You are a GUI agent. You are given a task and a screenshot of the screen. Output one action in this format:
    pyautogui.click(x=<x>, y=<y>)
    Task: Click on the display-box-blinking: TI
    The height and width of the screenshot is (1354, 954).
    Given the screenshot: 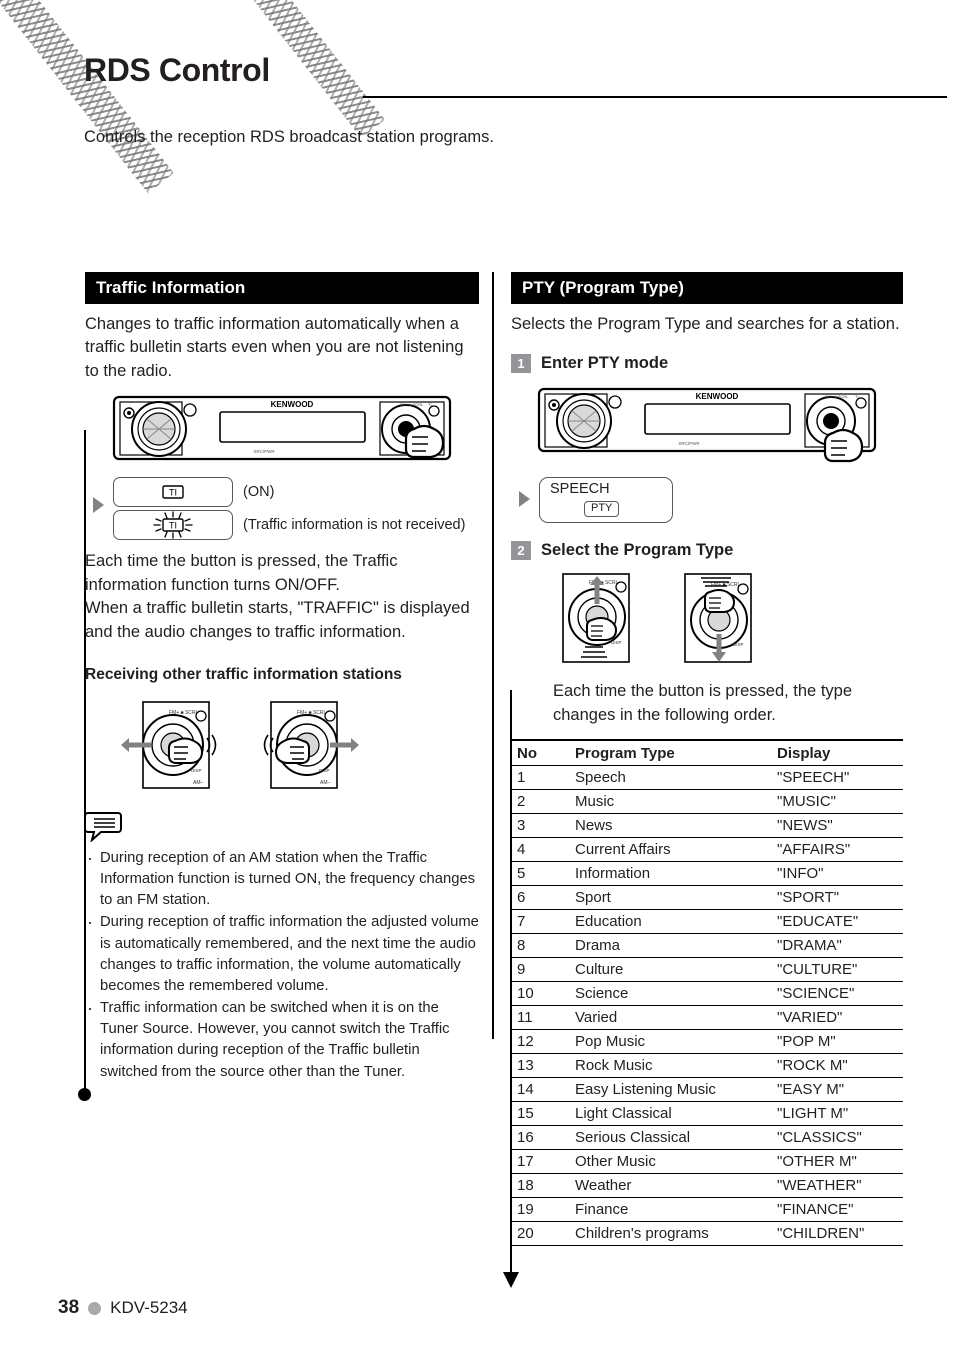 What is the action you would take?
    pyautogui.click(x=173, y=525)
    